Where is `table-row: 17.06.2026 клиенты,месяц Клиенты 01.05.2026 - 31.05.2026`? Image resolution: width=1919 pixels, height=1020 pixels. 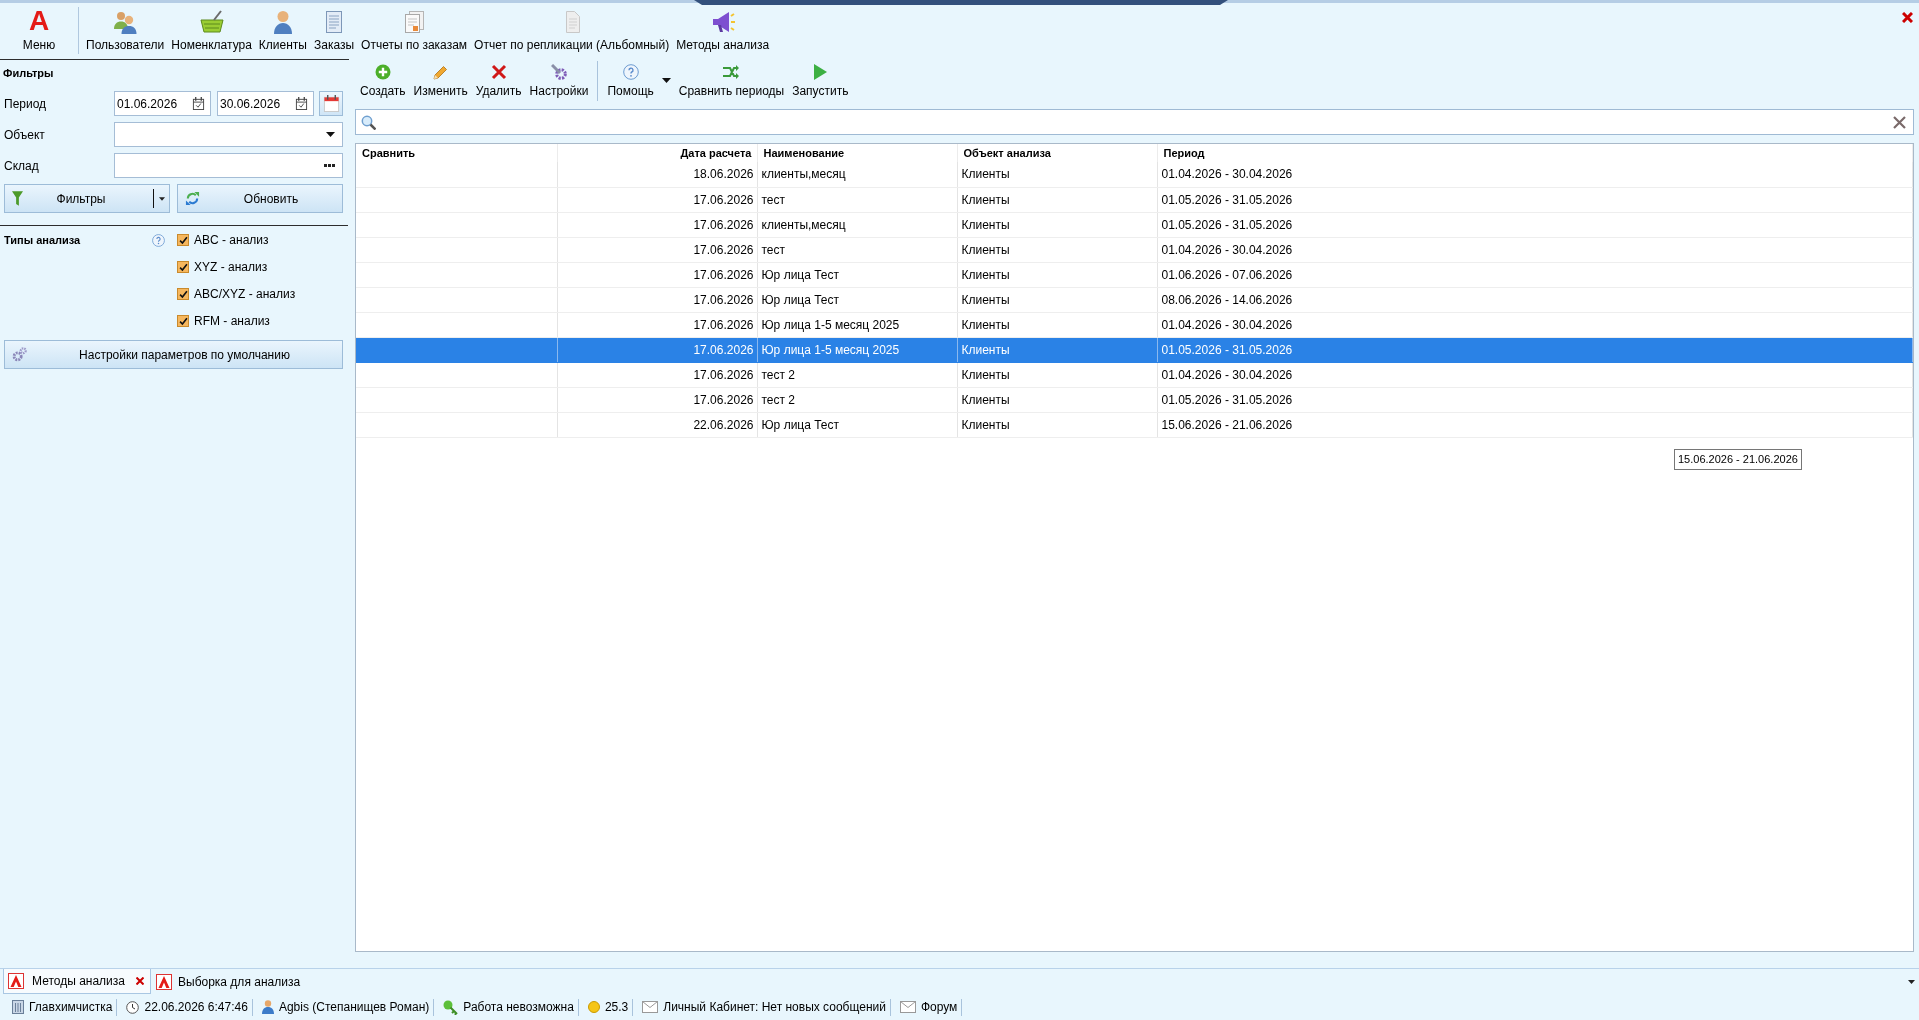 table-row: 17.06.2026 клиенты,месяц Клиенты 01.05.2026 - 31.05.2026 is located at coordinates (1134, 224).